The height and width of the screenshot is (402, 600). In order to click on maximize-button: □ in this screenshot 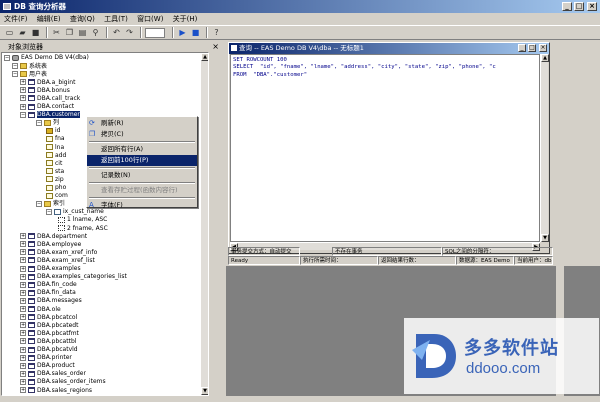, I will do `click(579, 6)`.